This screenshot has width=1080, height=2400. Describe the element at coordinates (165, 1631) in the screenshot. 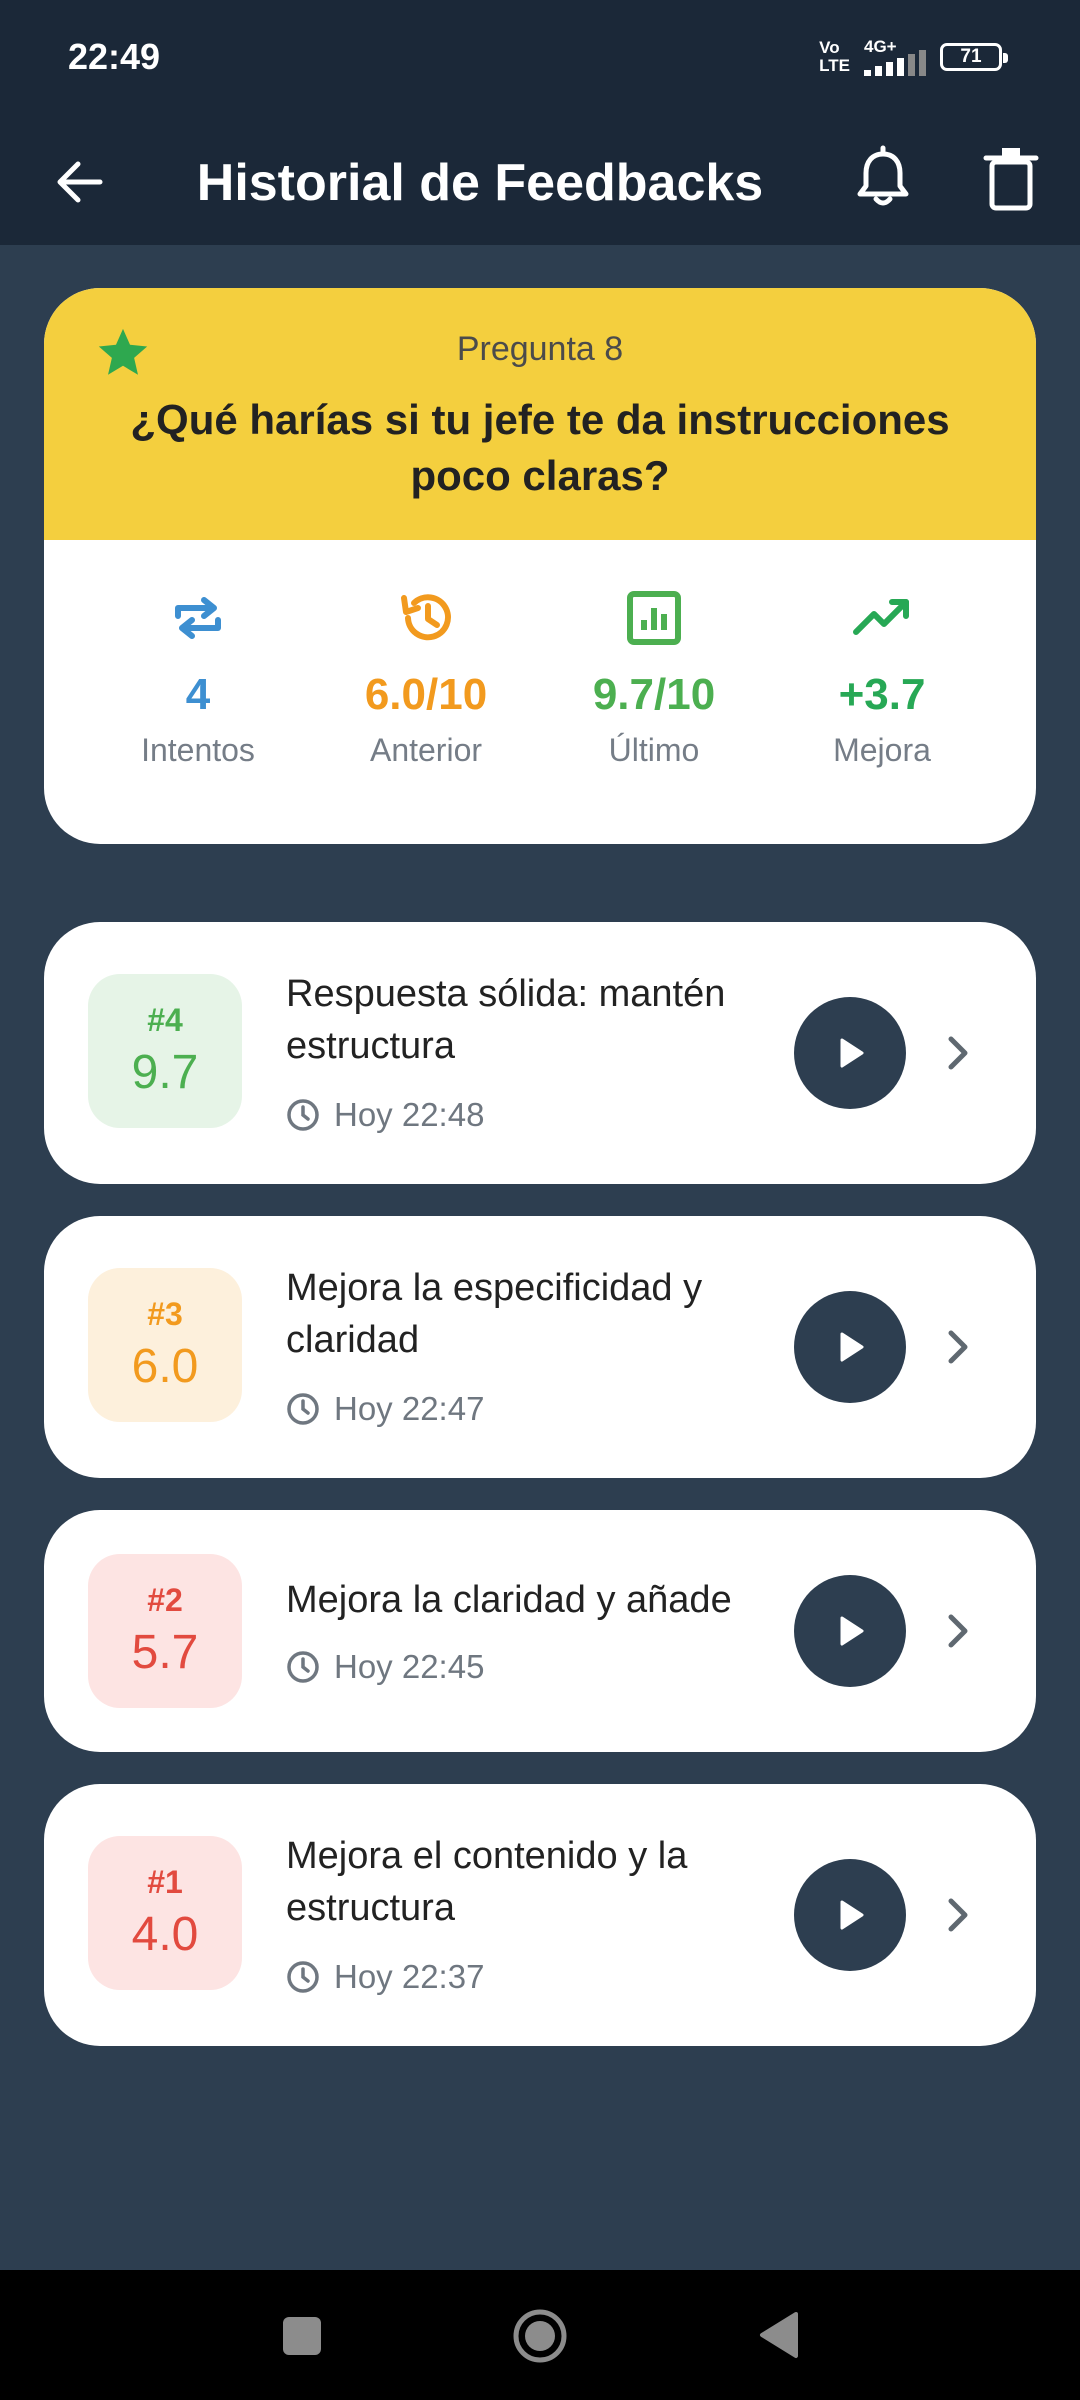

I see `score-badge: #2 5.7` at that location.